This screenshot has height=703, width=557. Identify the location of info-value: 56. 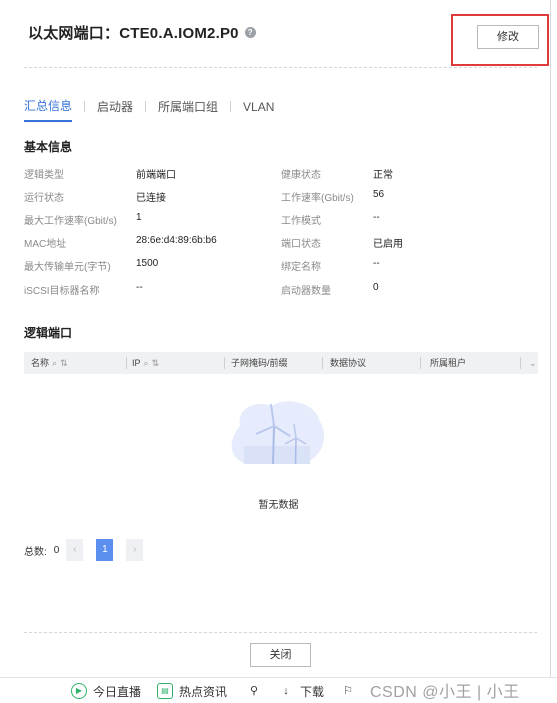
(379, 194).